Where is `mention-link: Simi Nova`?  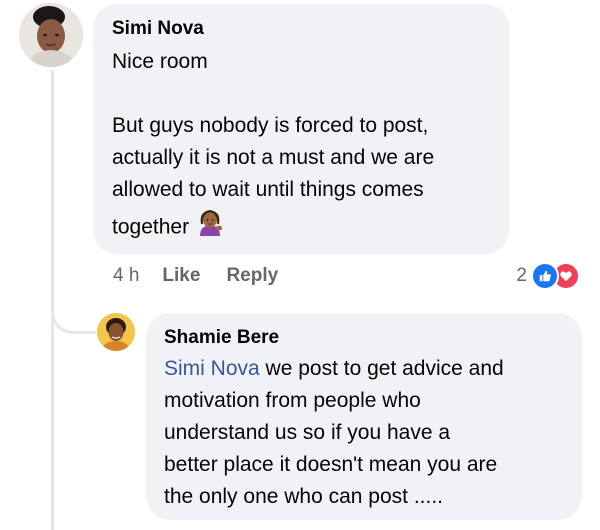 mention-link: Simi Nova is located at coordinates (212, 368).